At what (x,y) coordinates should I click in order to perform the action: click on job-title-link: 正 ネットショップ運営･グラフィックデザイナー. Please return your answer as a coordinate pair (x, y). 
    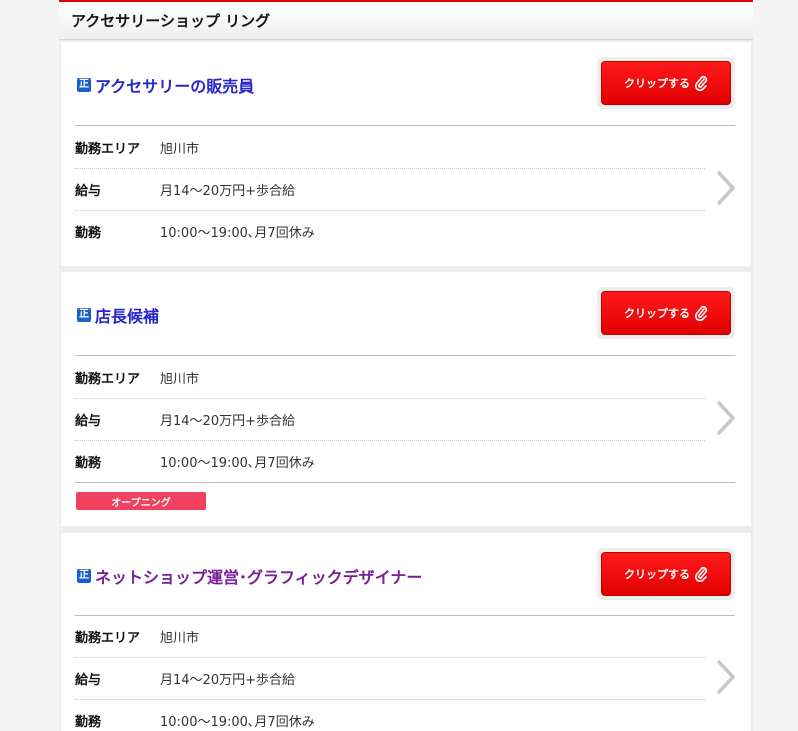
    Looking at the image, I should click on (249, 576).